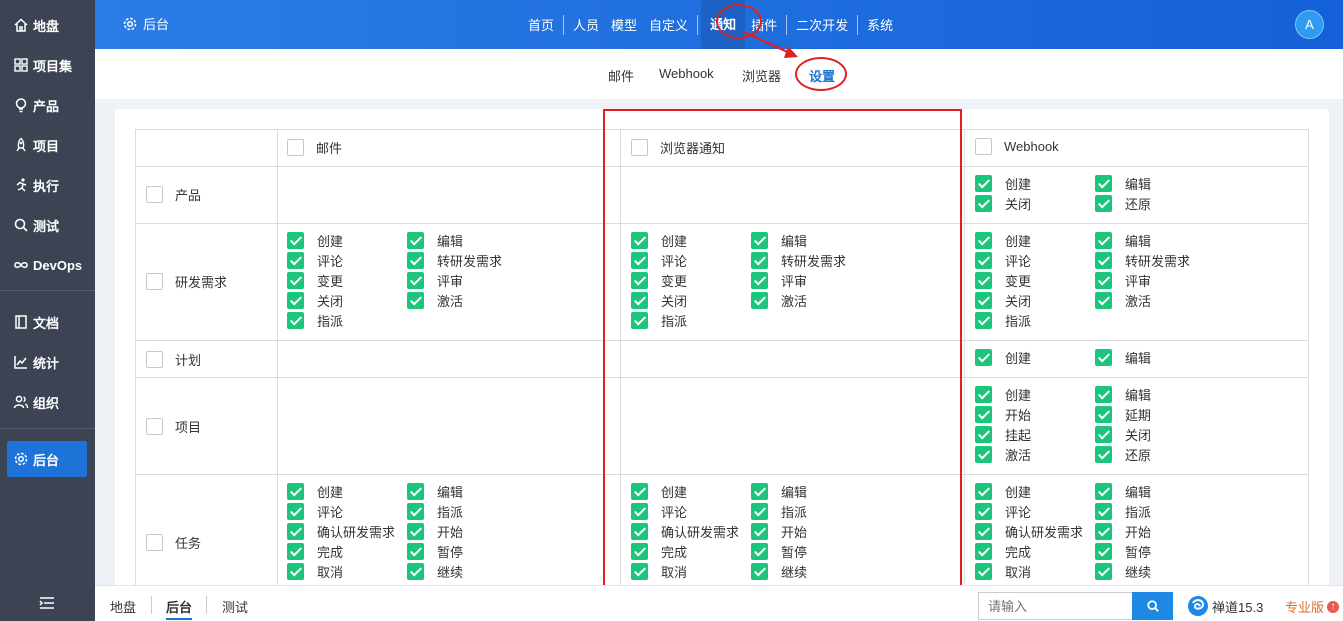  I want to click on notify-option: 转研发需求, so click(467, 260).